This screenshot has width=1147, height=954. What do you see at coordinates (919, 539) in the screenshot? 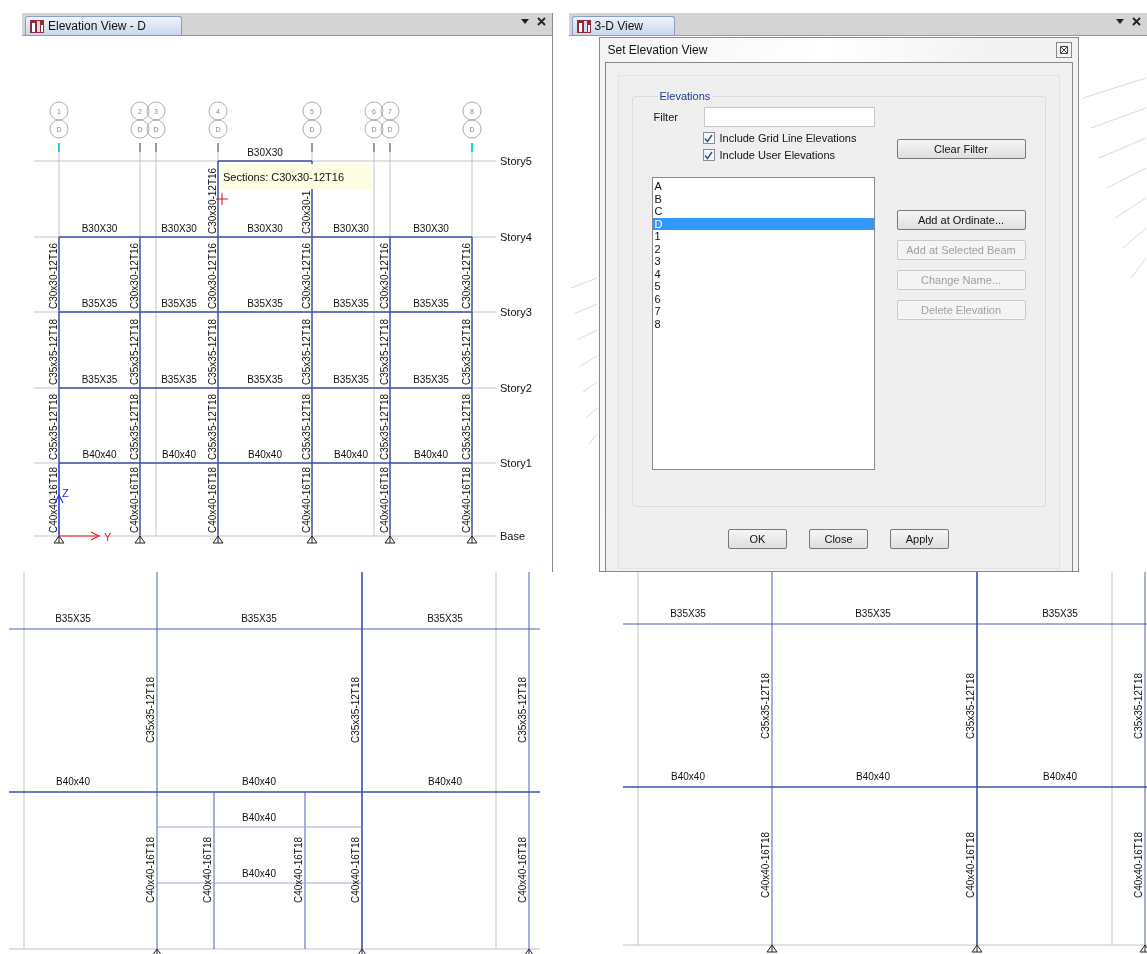
I see `dialog-button: Apply` at bounding box center [919, 539].